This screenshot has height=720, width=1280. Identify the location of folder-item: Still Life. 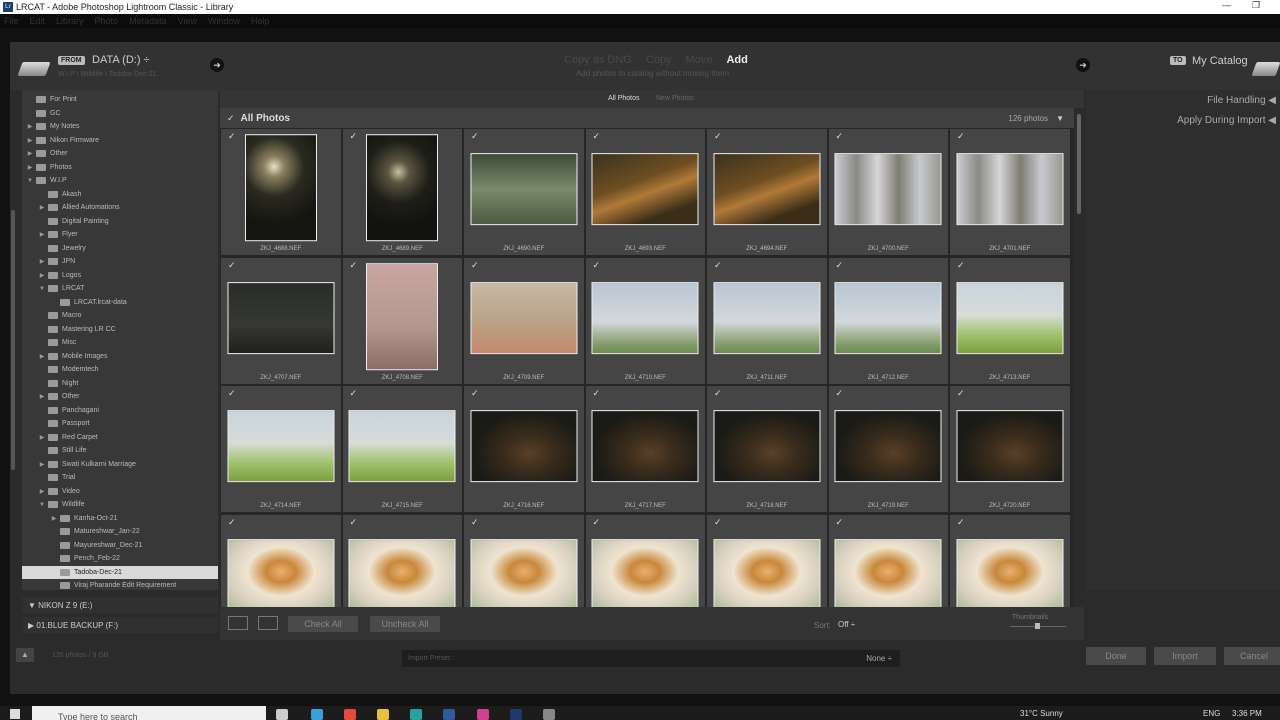
(120, 451).